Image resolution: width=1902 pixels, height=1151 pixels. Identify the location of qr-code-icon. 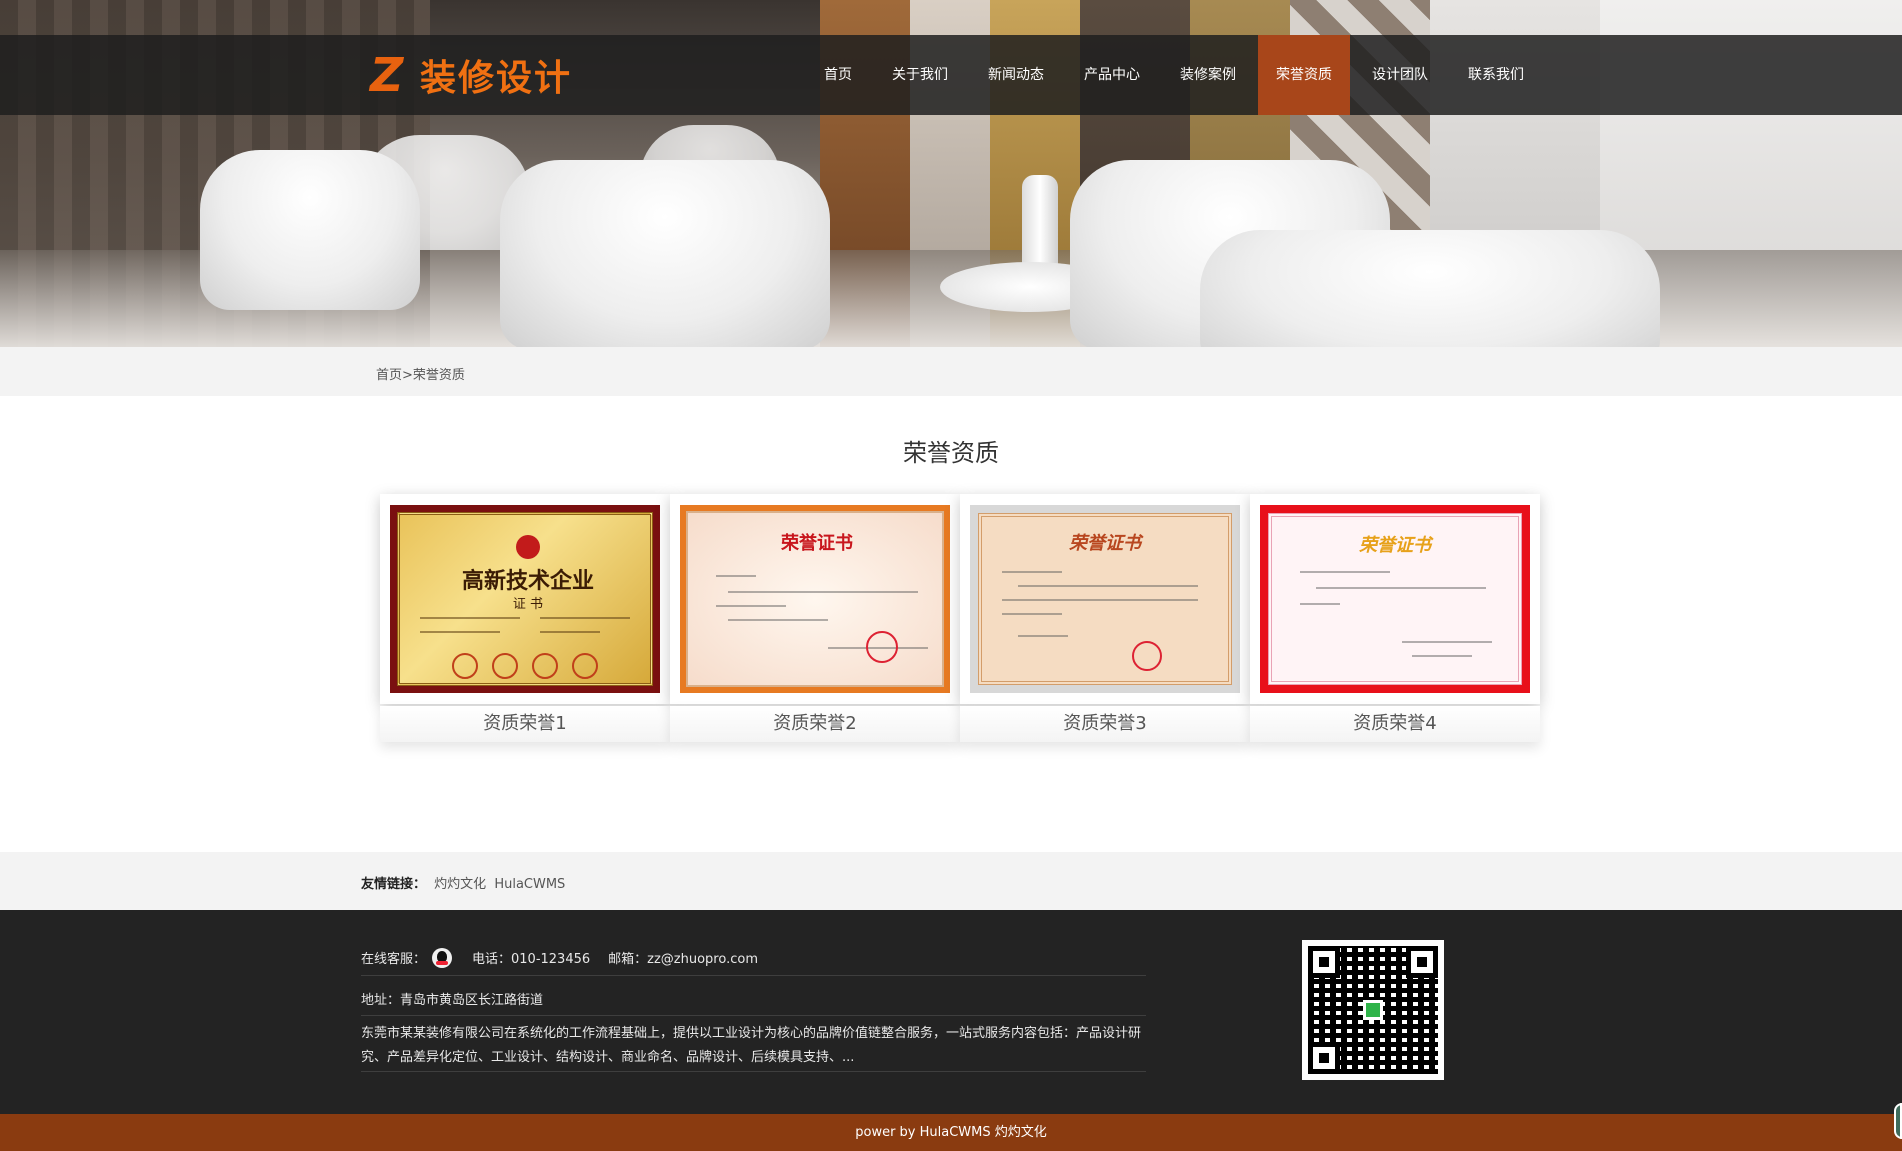
(1373, 1010).